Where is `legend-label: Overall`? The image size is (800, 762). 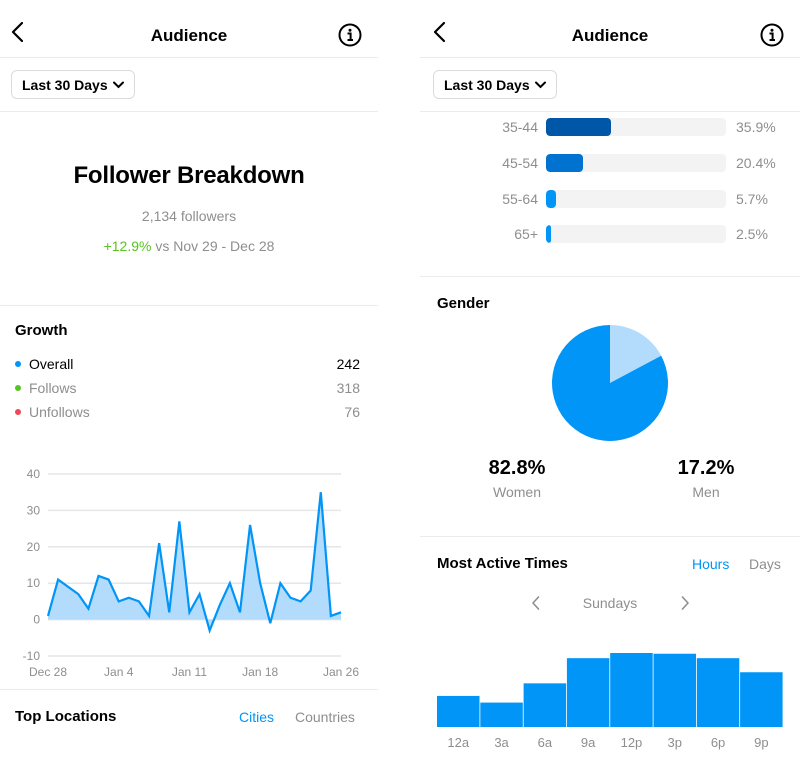 legend-label: Overall is located at coordinates (51, 364).